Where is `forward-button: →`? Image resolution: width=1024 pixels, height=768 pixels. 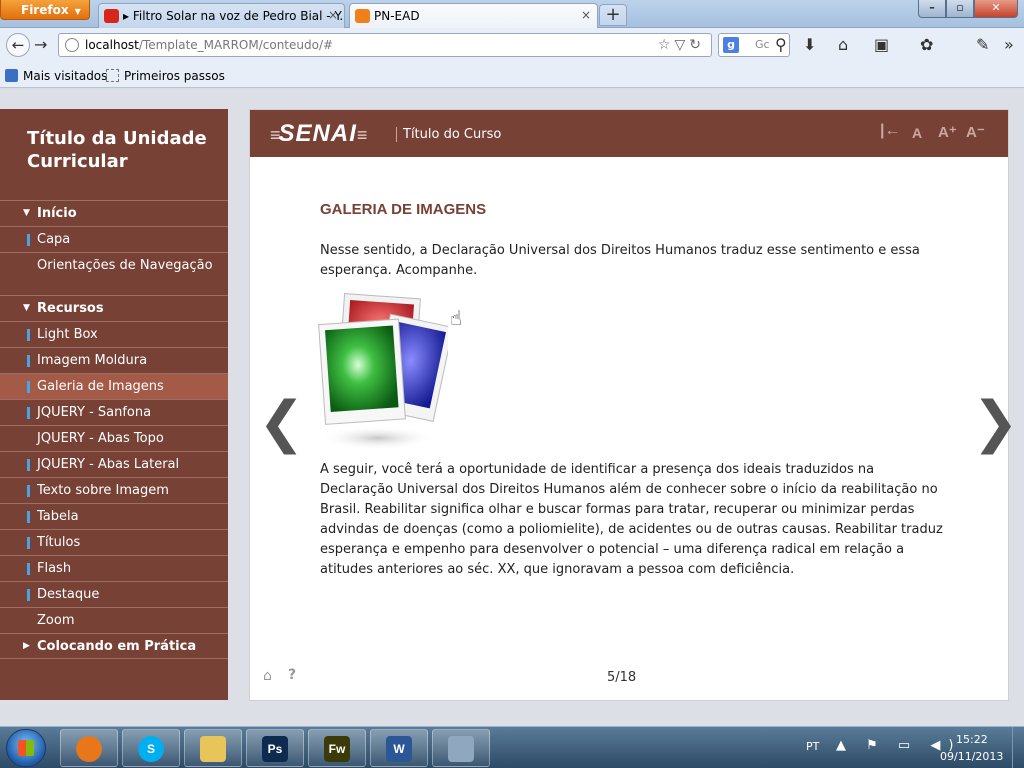
forward-button: → is located at coordinates (40, 44).